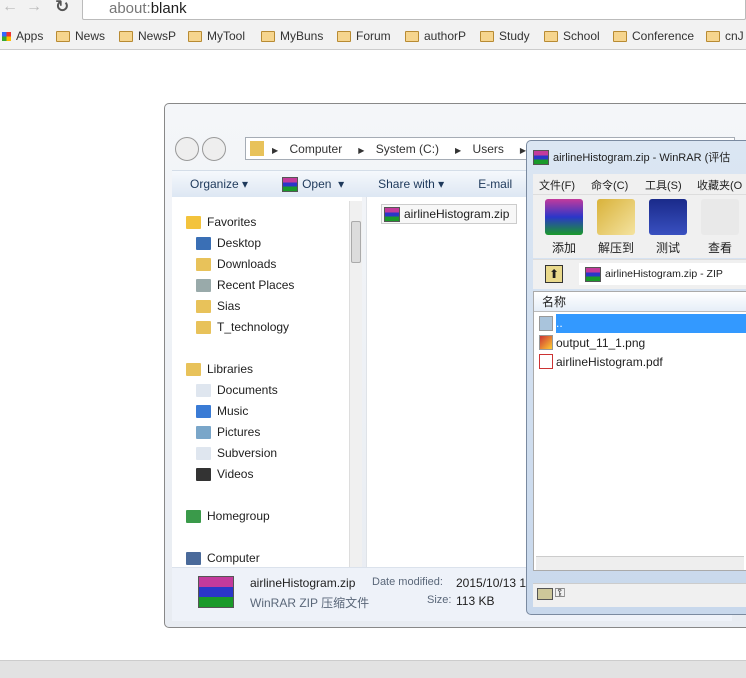  What do you see at coordinates (616, 227) in the screenshot?
I see `extract-to-button: 解压到` at bounding box center [616, 227].